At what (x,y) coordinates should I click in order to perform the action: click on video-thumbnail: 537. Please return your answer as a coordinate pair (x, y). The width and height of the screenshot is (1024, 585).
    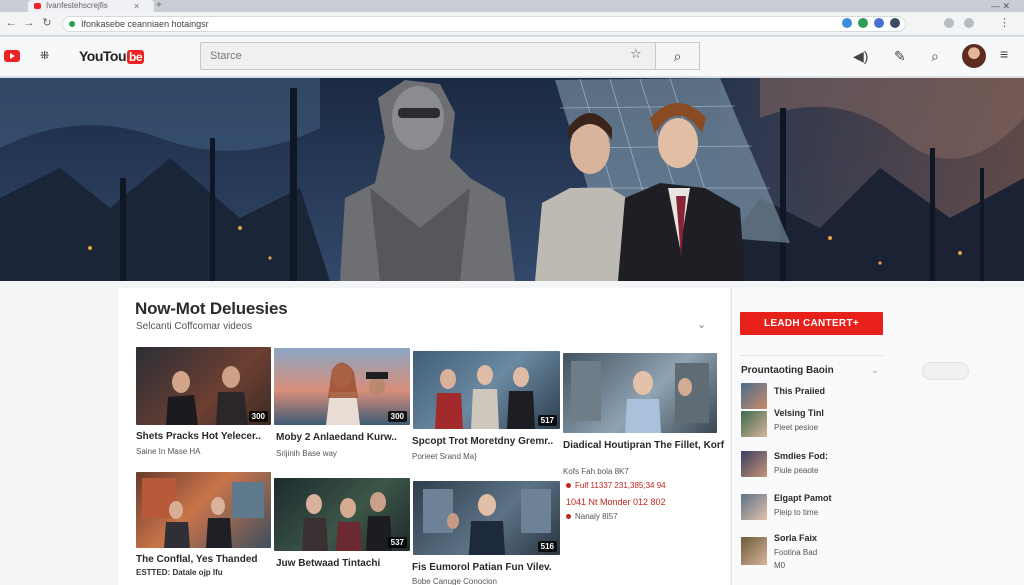
    Looking at the image, I should click on (342, 514).